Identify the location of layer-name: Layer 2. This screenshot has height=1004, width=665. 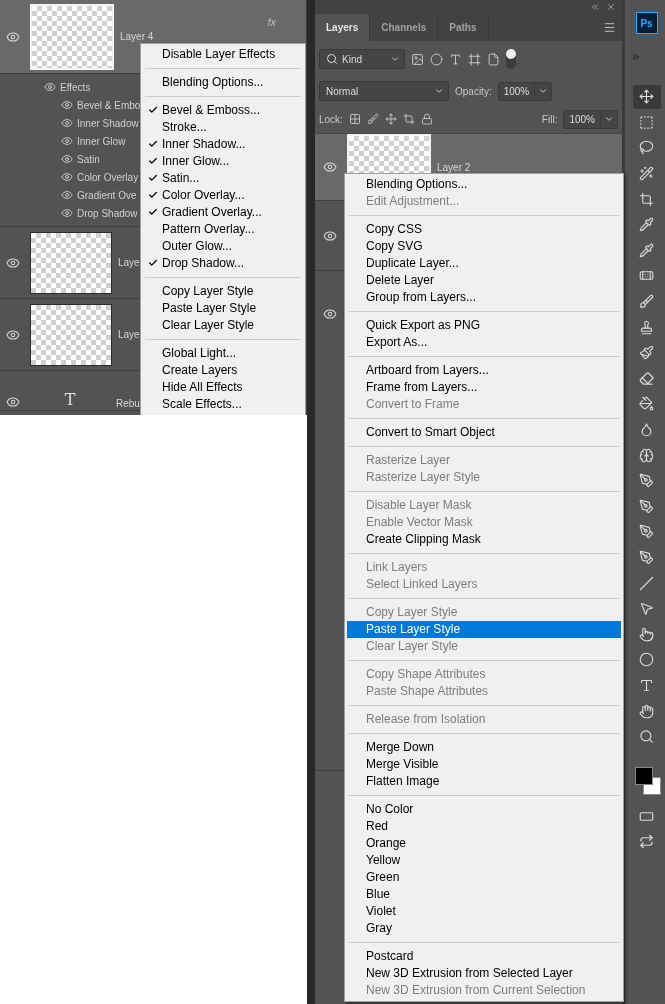
(454, 167).